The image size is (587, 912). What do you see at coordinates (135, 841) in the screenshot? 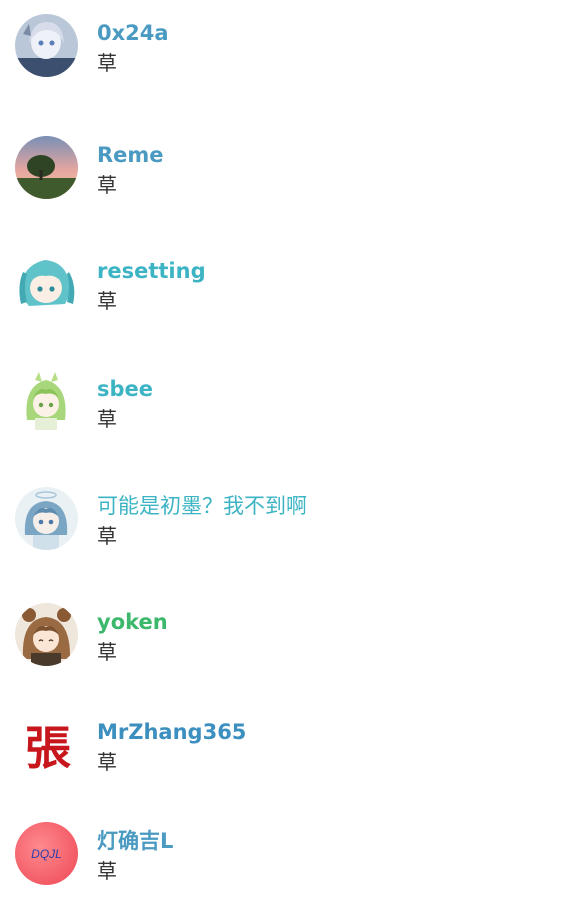
I see `sender-name: 灯确吉L` at bounding box center [135, 841].